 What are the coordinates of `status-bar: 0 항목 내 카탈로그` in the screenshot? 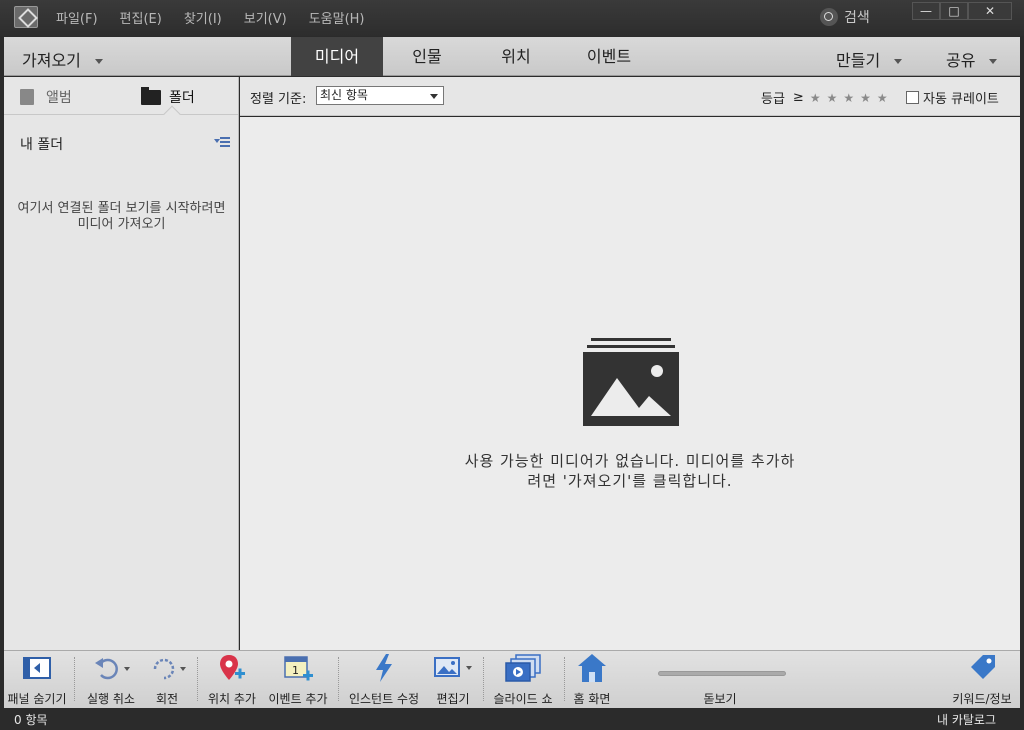 It's located at (512, 719).